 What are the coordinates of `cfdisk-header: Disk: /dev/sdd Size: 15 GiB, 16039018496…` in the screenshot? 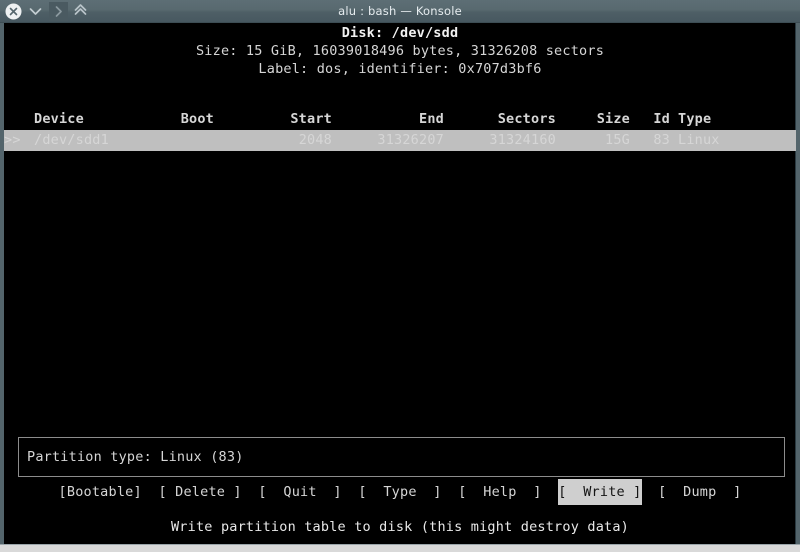 It's located at (400, 51).